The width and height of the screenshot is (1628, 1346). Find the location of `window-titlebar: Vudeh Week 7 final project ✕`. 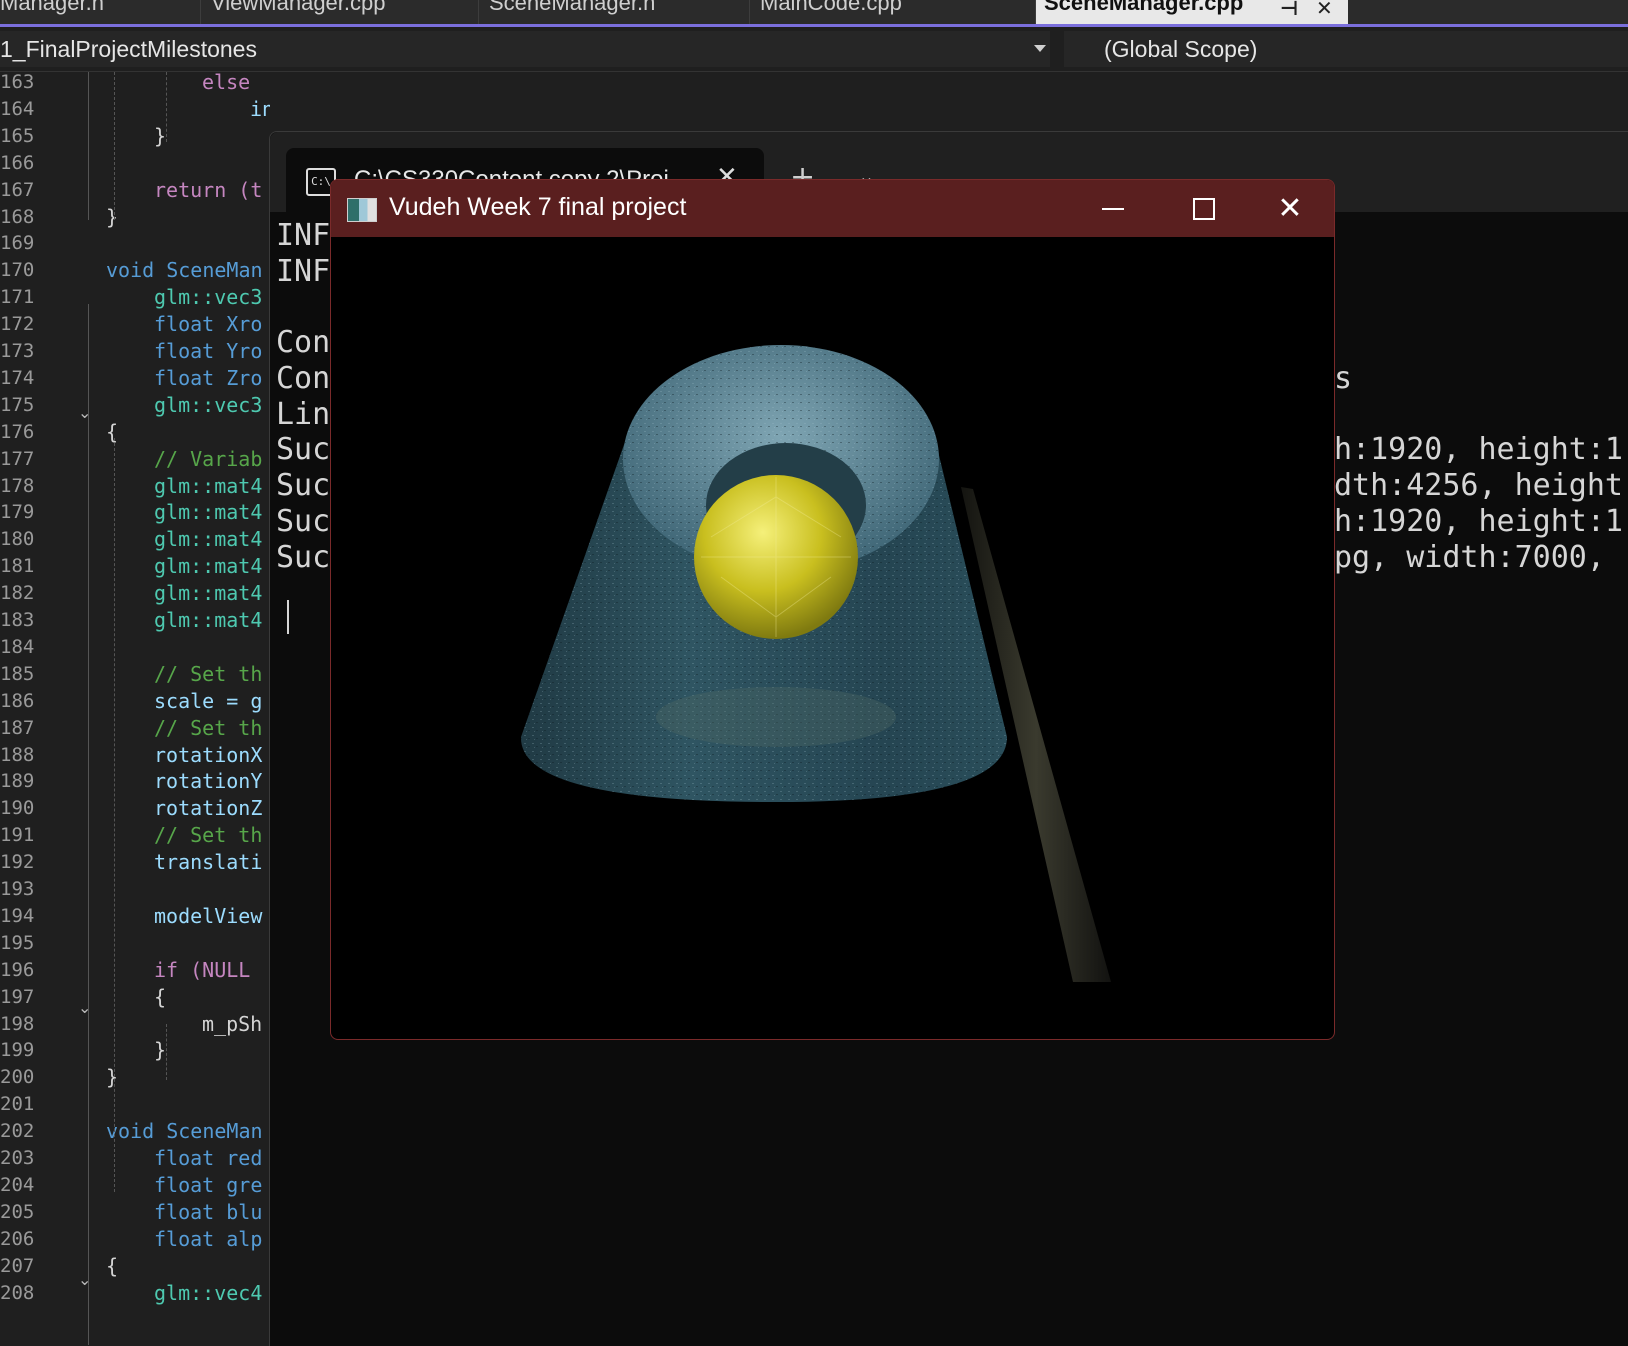

window-titlebar: Vudeh Week 7 final project ✕ is located at coordinates (832, 208).